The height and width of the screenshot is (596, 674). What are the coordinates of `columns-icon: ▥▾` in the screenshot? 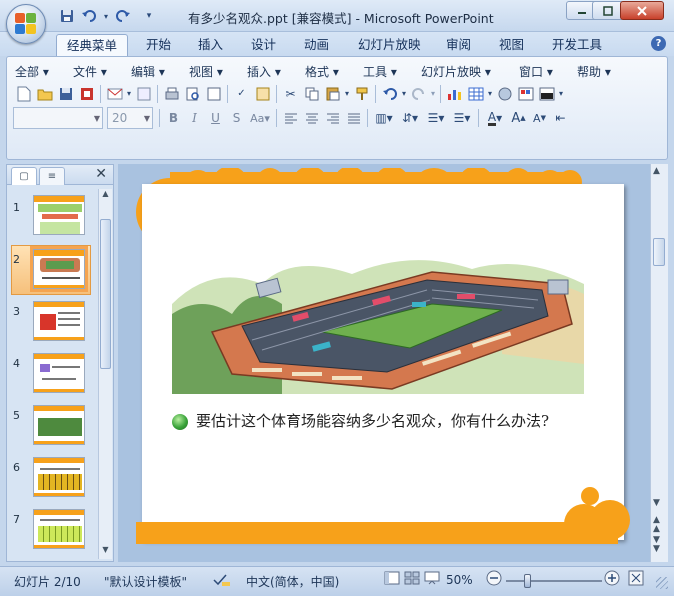 It's located at (384, 118).